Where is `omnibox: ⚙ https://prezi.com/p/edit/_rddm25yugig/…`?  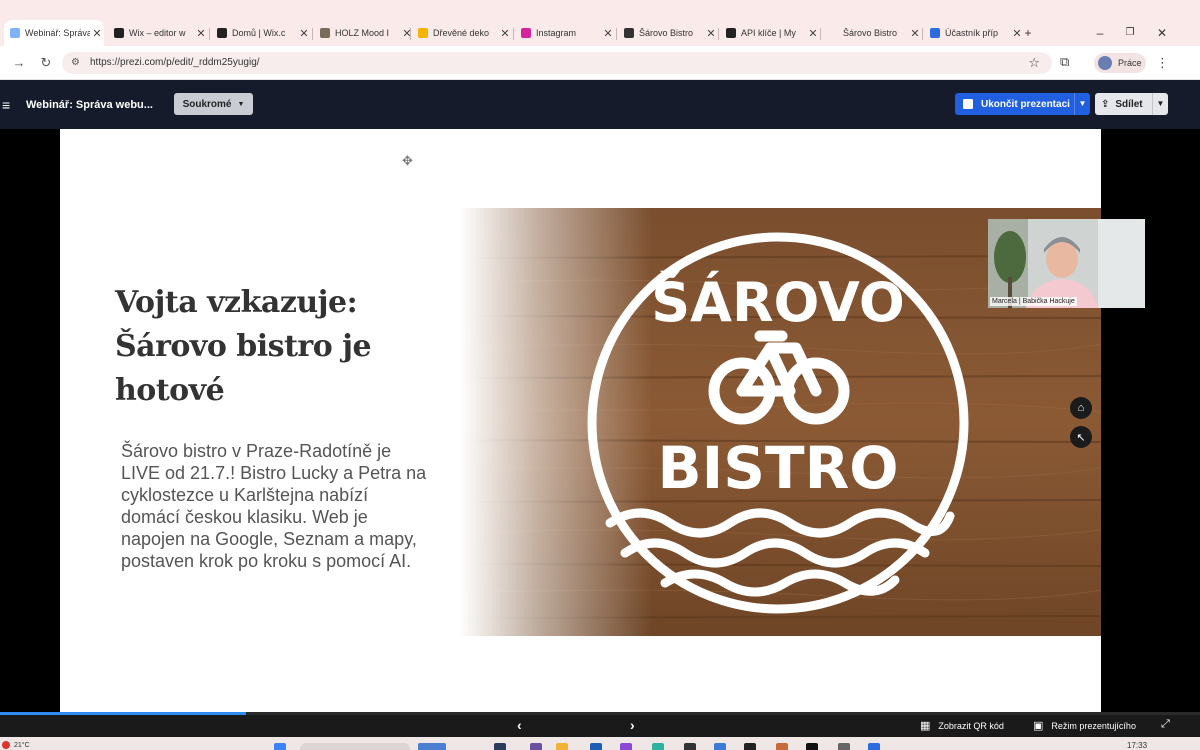
omnibox: ⚙ https://prezi.com/p/edit/_rddm25yugig/… is located at coordinates (557, 63).